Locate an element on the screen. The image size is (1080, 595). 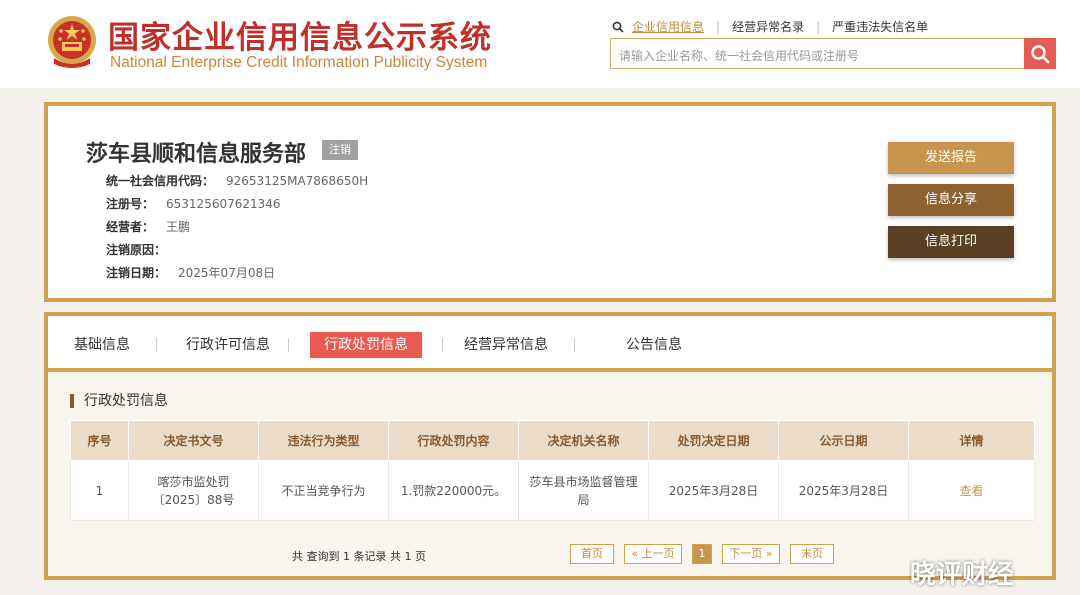
cell-publish-date: 2025年3月28日 is located at coordinates (843, 490).